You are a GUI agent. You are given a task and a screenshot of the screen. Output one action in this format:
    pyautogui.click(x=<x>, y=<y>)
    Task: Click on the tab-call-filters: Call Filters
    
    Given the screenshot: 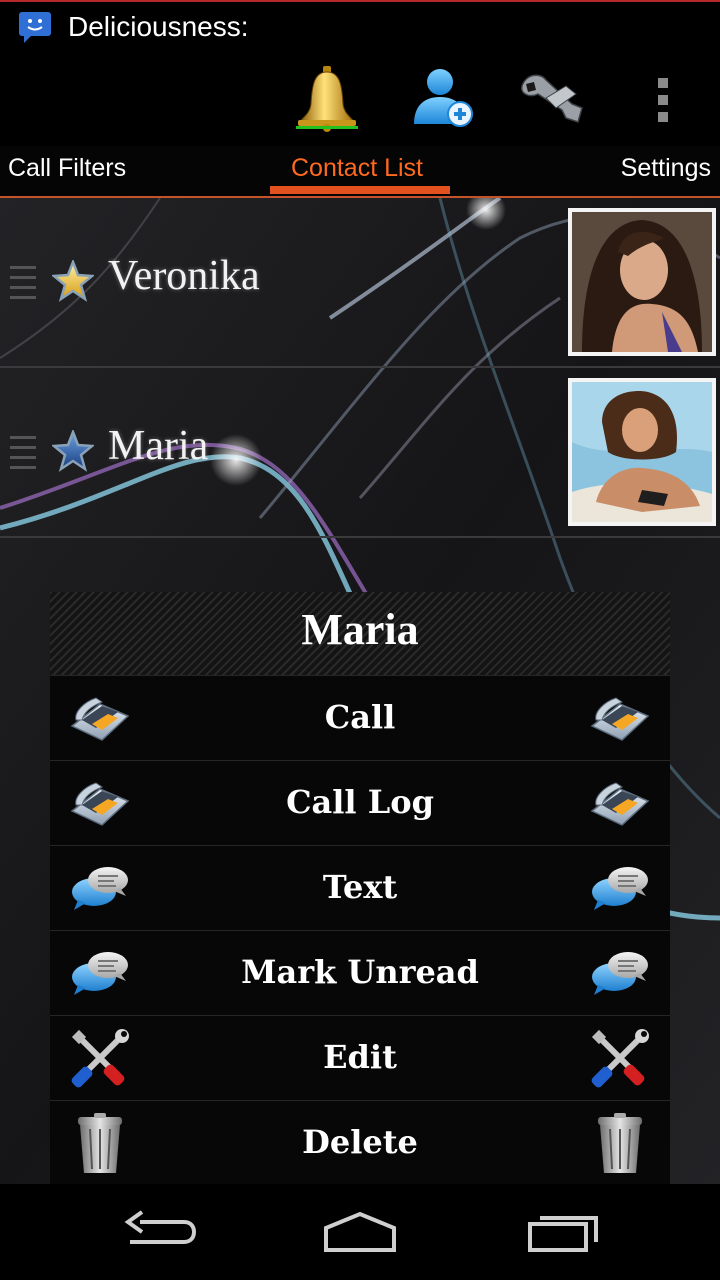 What is the action you would take?
    pyautogui.click(x=67, y=168)
    